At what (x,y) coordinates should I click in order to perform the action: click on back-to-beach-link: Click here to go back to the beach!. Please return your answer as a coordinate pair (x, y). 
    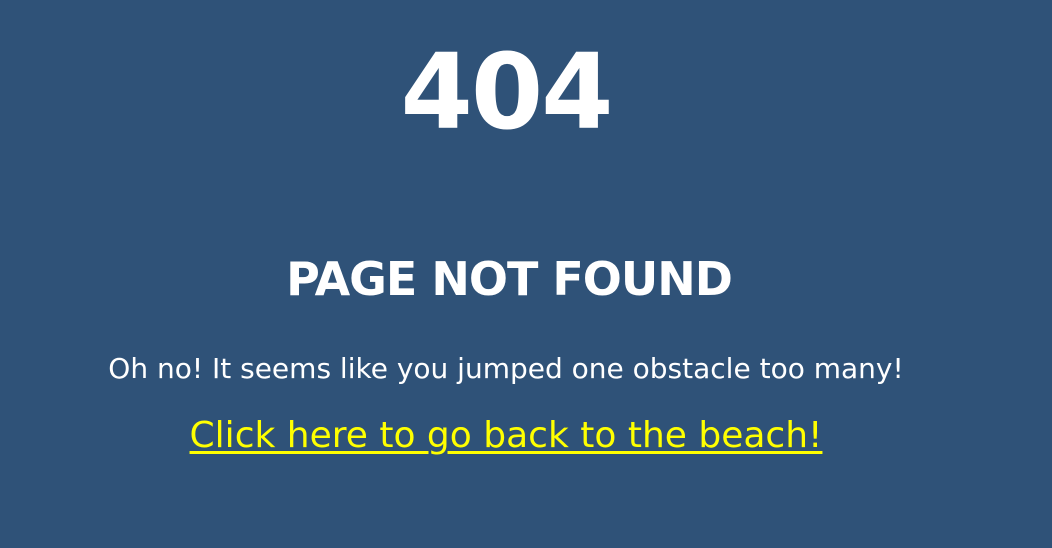
    Looking at the image, I should click on (506, 435).